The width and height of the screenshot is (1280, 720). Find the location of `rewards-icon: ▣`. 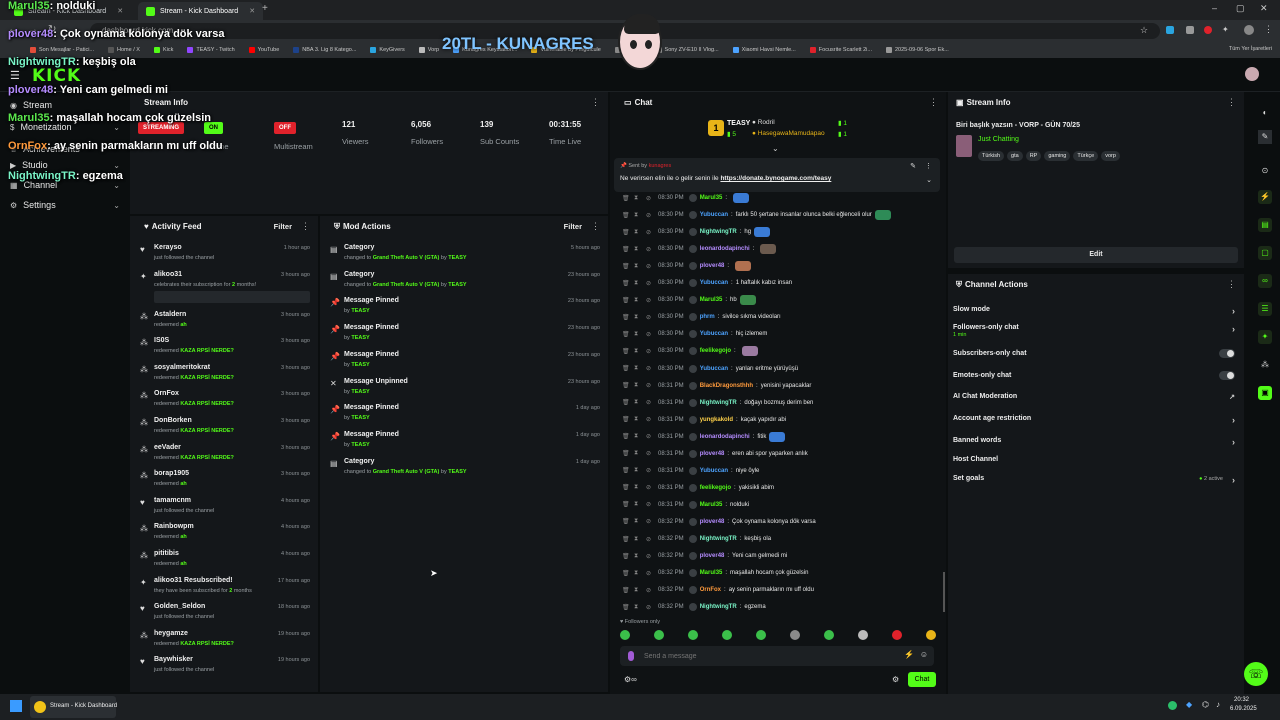

rewards-icon: ▣ is located at coordinates (1265, 393).